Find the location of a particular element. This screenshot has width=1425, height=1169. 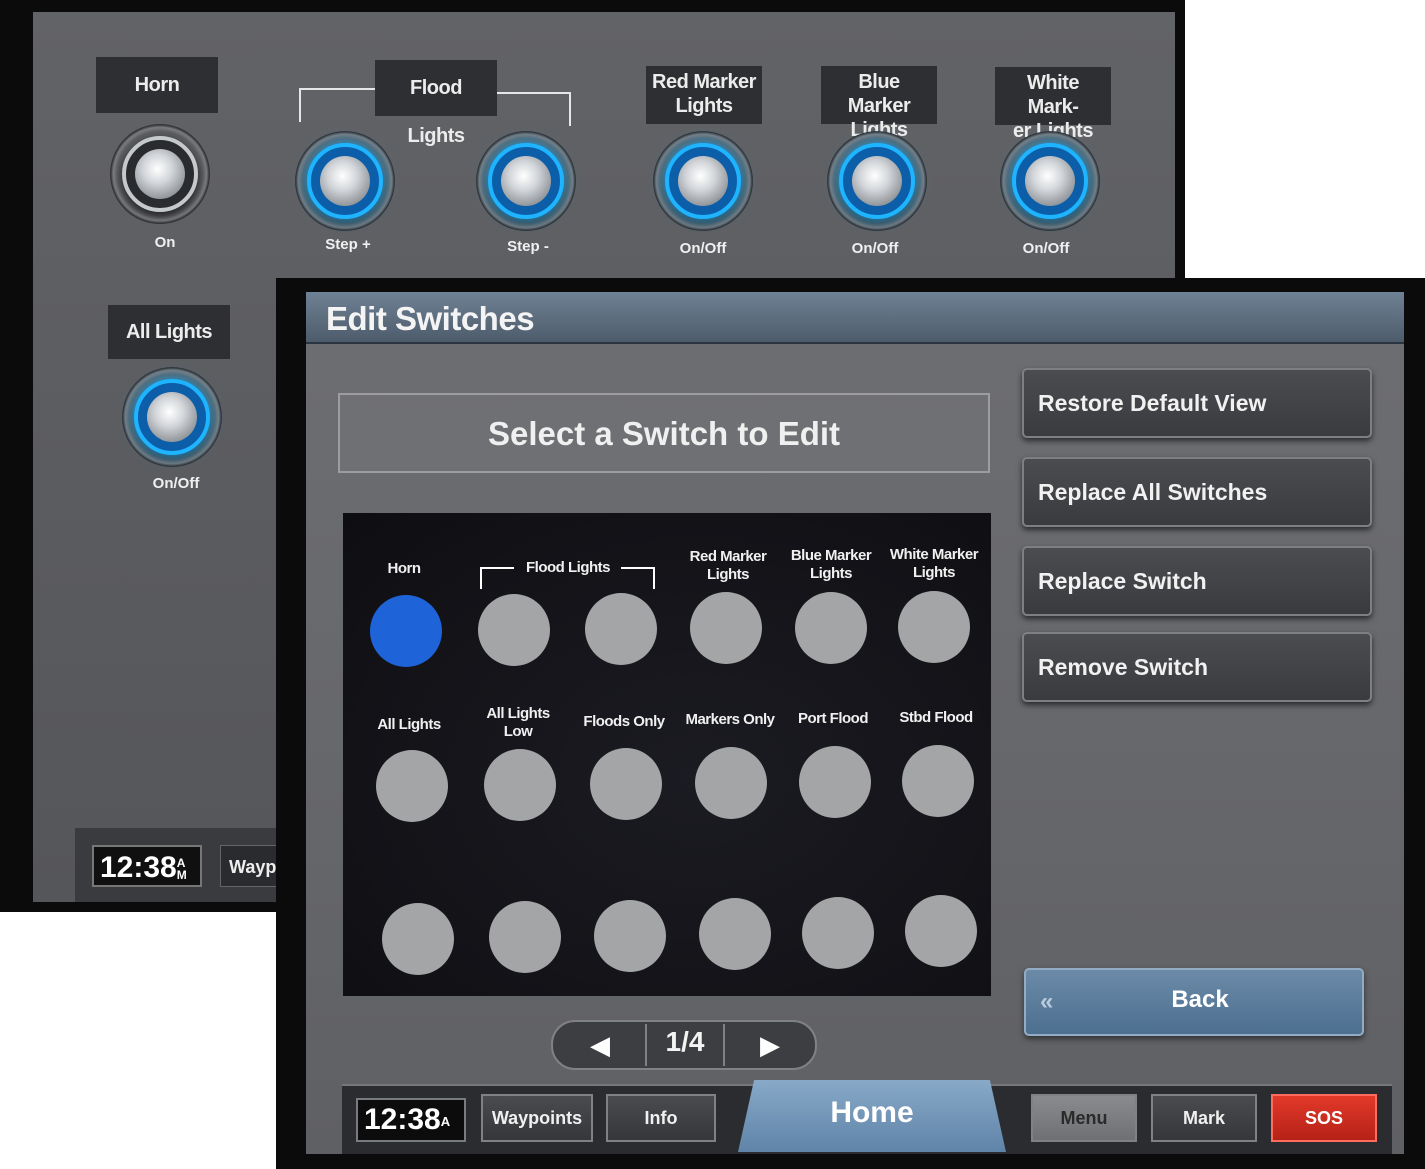

flood-step-up-switch is located at coordinates (345, 181).